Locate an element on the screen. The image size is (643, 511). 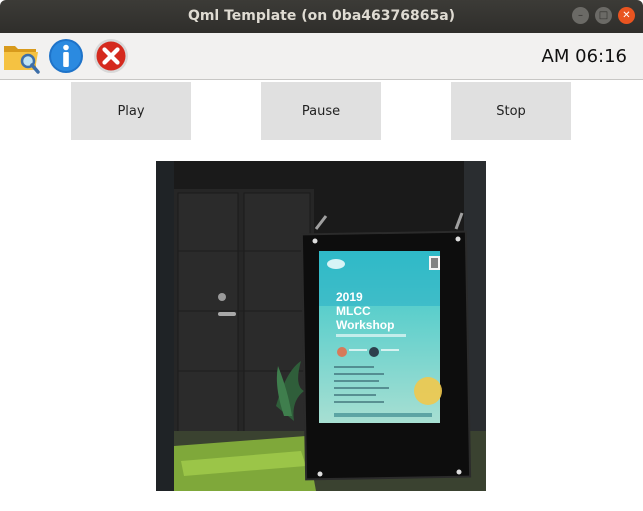
window-title: Qml Template (on 0ba46376865a) is located at coordinates (321, 16).